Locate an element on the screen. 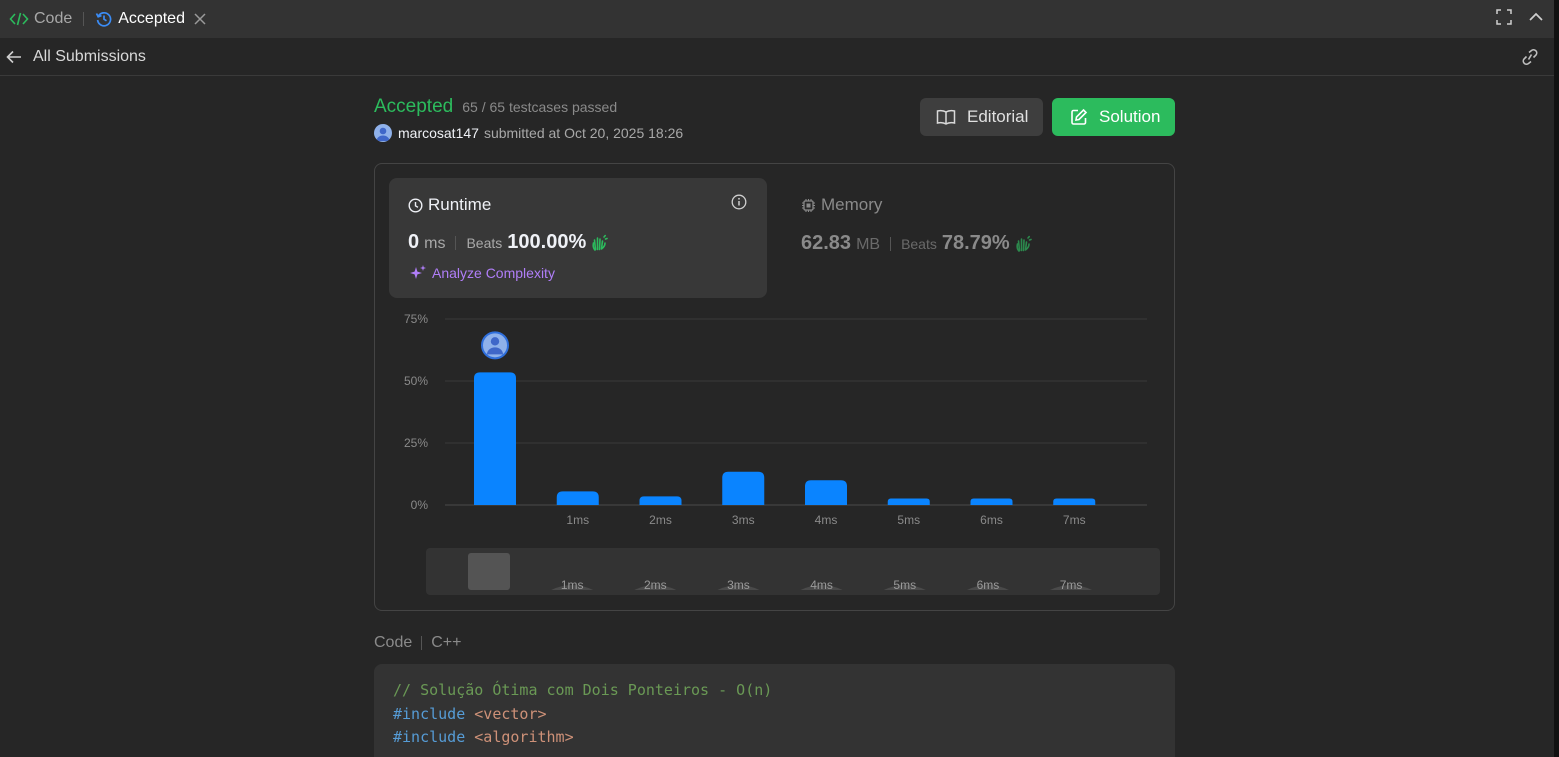 Image resolution: width=1559 pixels, height=757 pixels. code-language: C++ is located at coordinates (446, 642).